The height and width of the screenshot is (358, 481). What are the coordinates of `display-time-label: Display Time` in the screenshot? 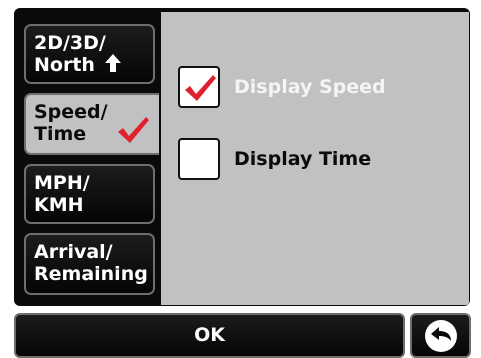 It's located at (302, 159).